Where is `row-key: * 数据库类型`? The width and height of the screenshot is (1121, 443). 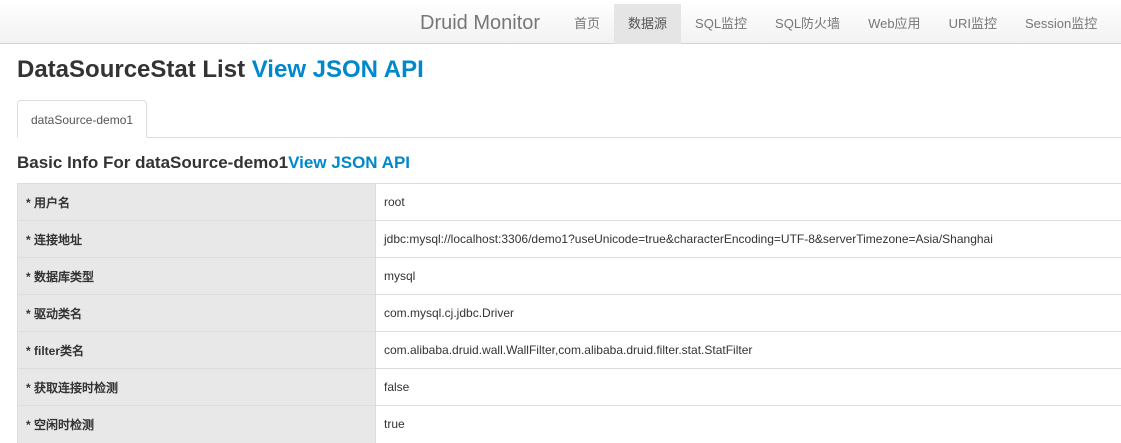 row-key: * 数据库类型 is located at coordinates (197, 276).